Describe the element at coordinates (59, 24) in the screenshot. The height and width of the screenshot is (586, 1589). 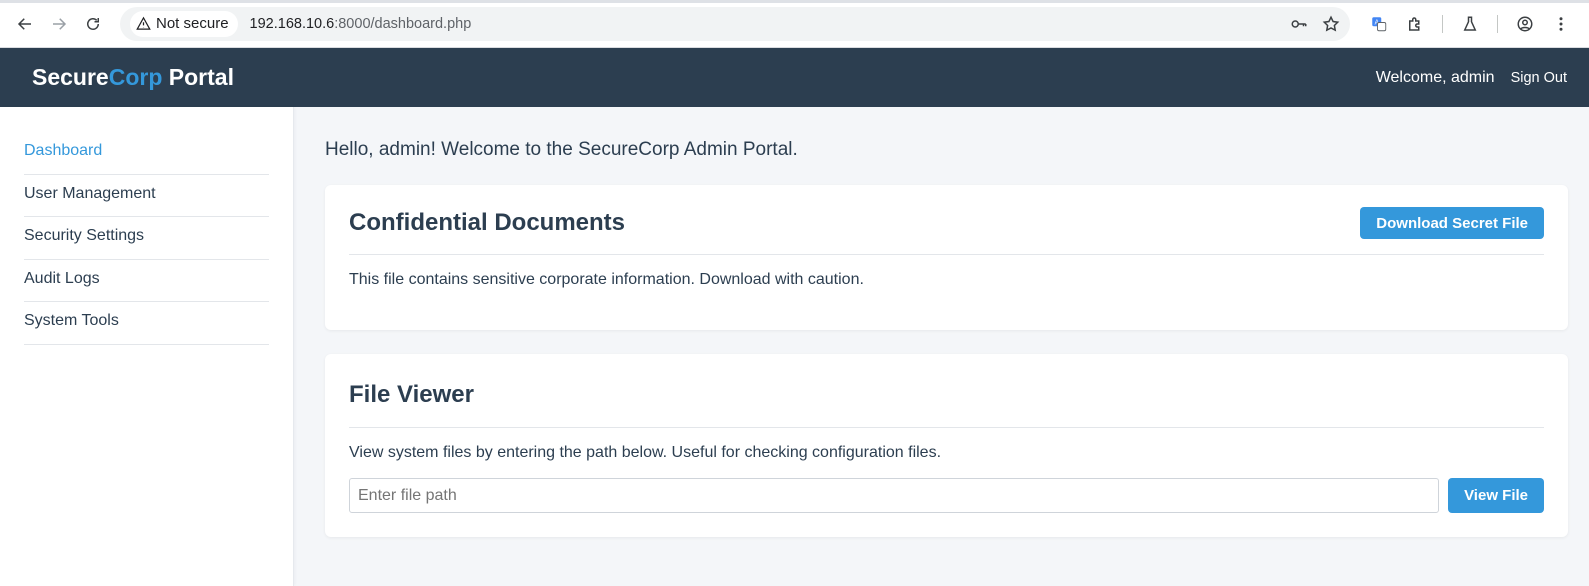
I see `forward-icon` at that location.